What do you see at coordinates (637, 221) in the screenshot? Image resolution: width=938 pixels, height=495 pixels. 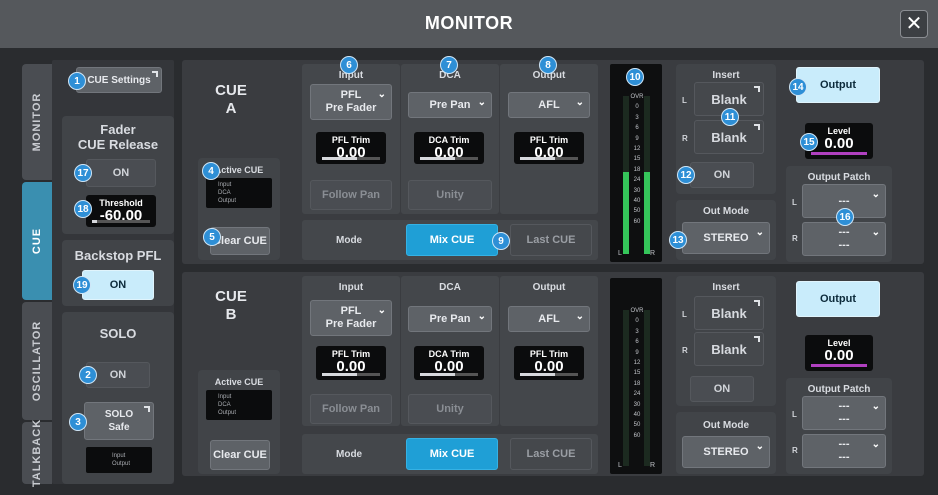 I see `meter-scale-tick: 60` at bounding box center [637, 221].